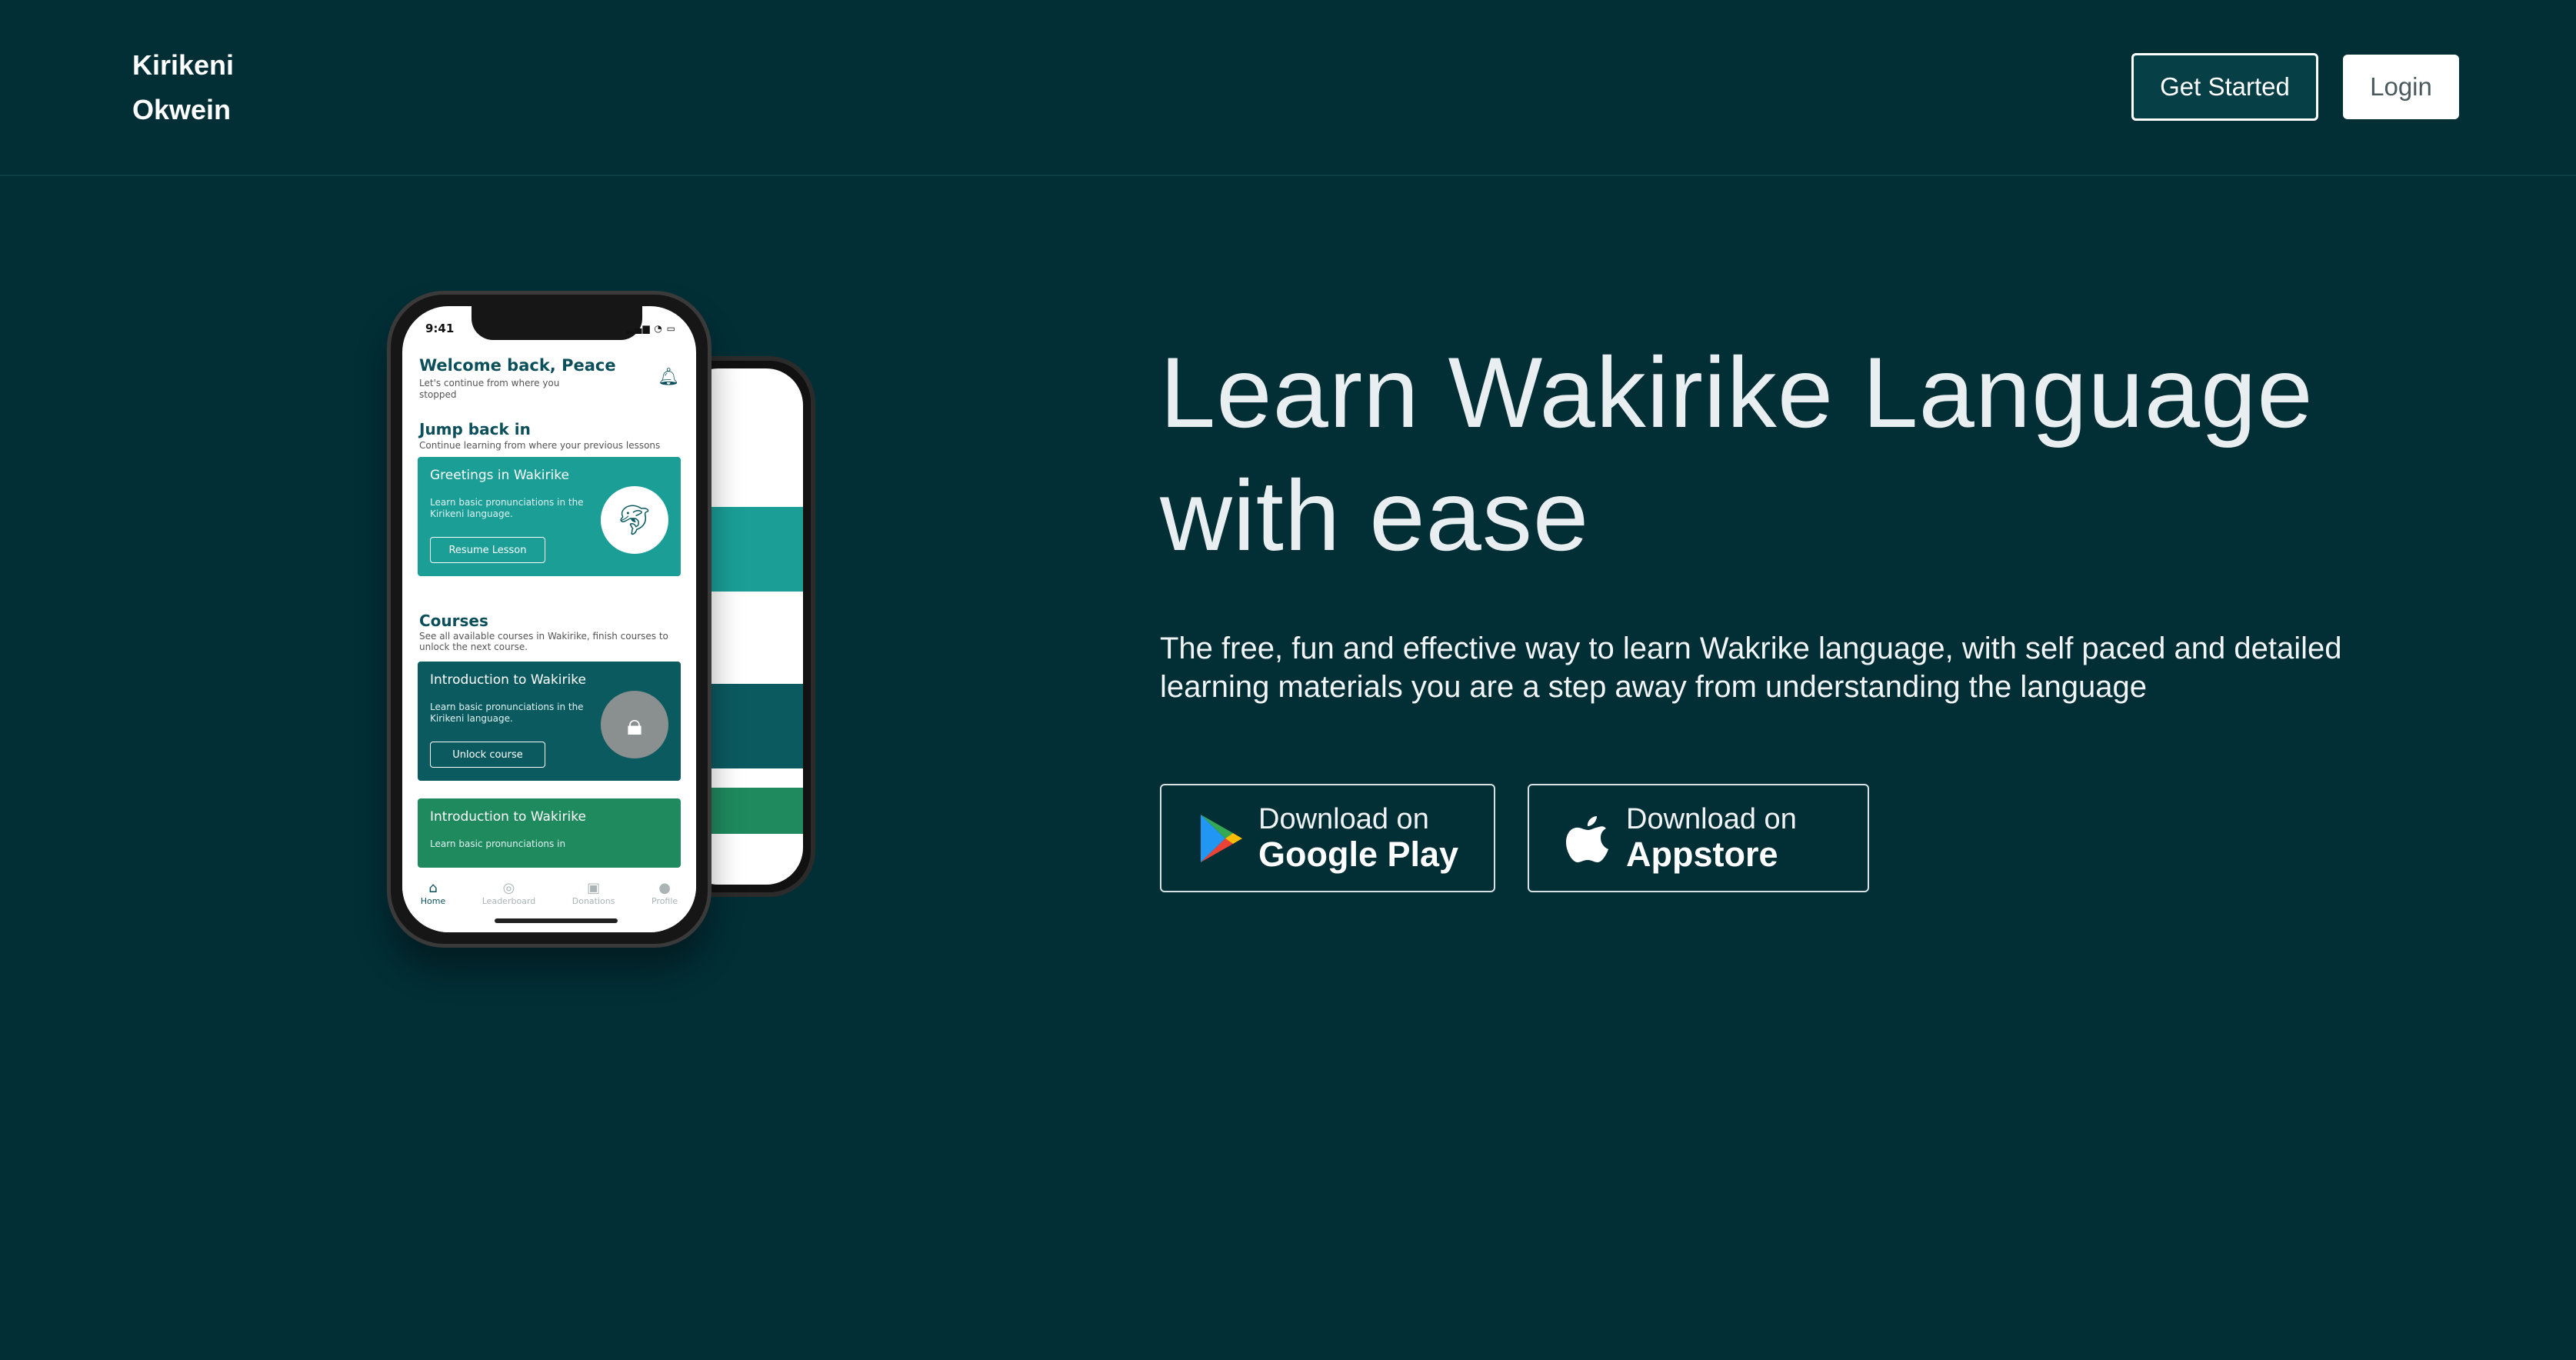 The width and height of the screenshot is (2576, 1360). Describe the element at coordinates (1737, 454) in the screenshot. I see `hero-title: Learn Wakirike Language with ease` at that location.